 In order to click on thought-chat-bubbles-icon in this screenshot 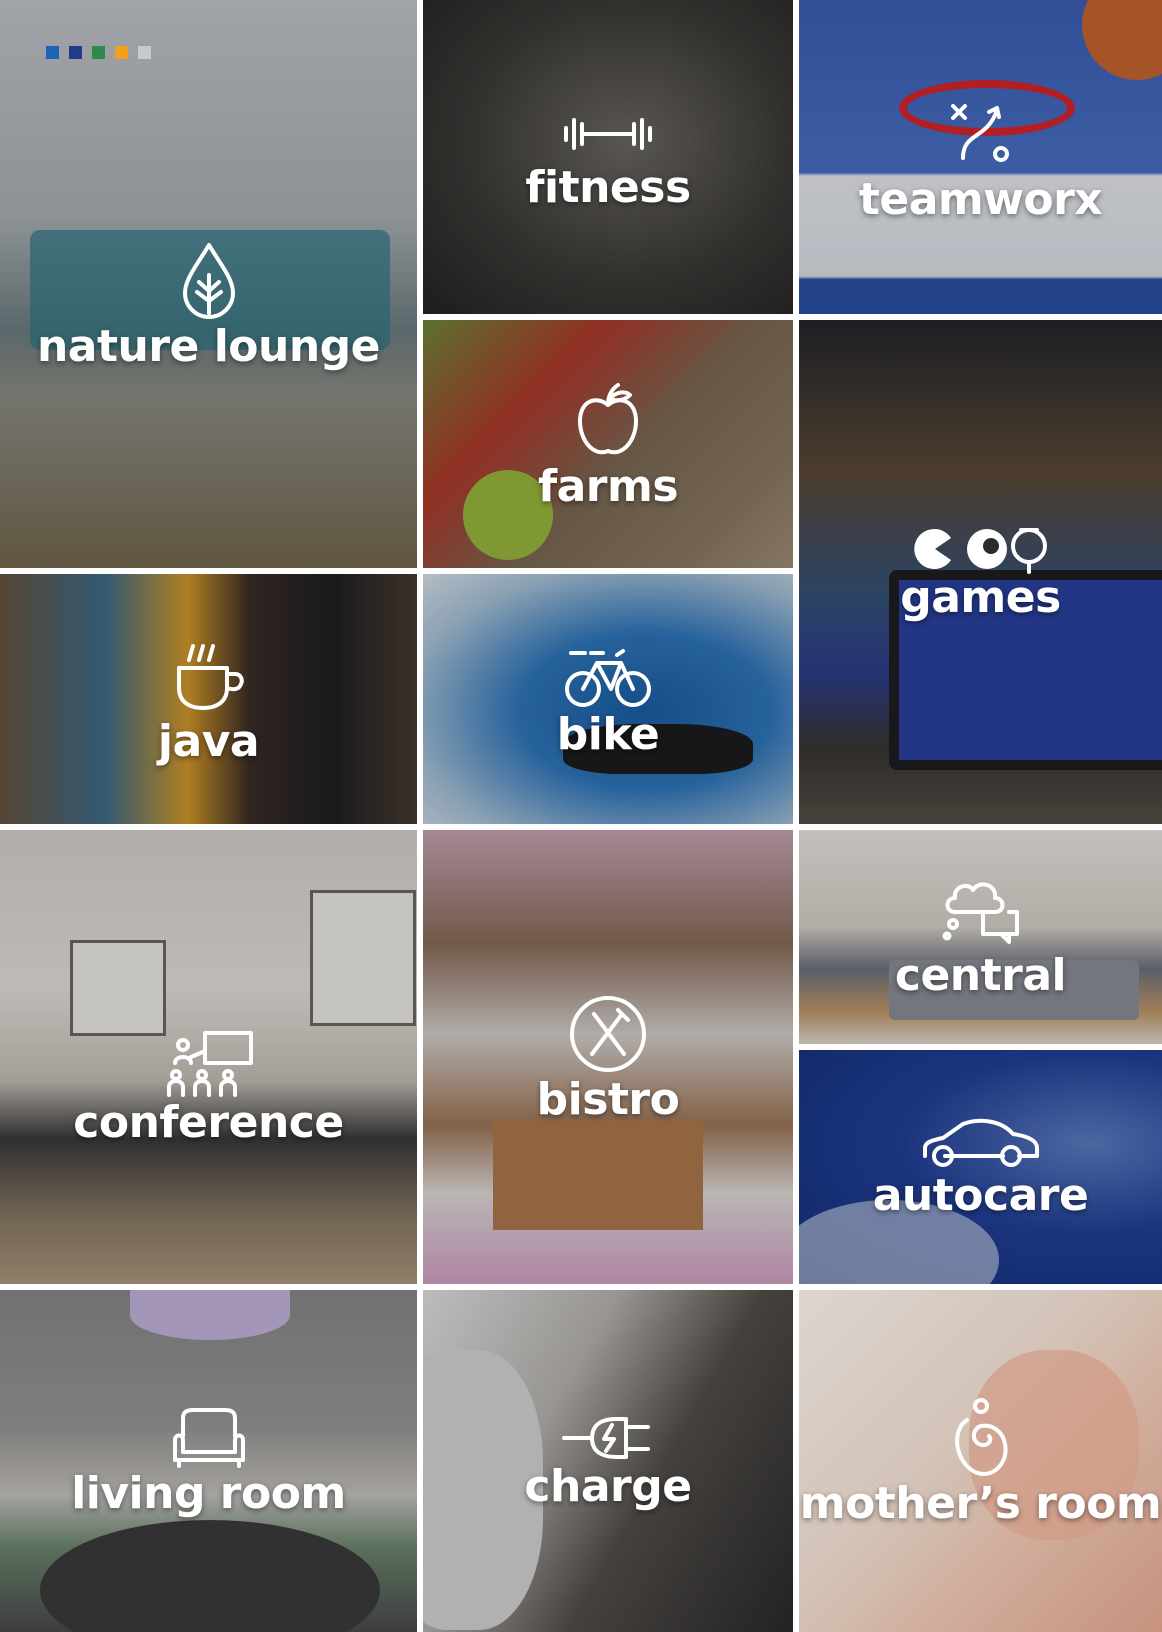, I will do `click(981, 914)`.